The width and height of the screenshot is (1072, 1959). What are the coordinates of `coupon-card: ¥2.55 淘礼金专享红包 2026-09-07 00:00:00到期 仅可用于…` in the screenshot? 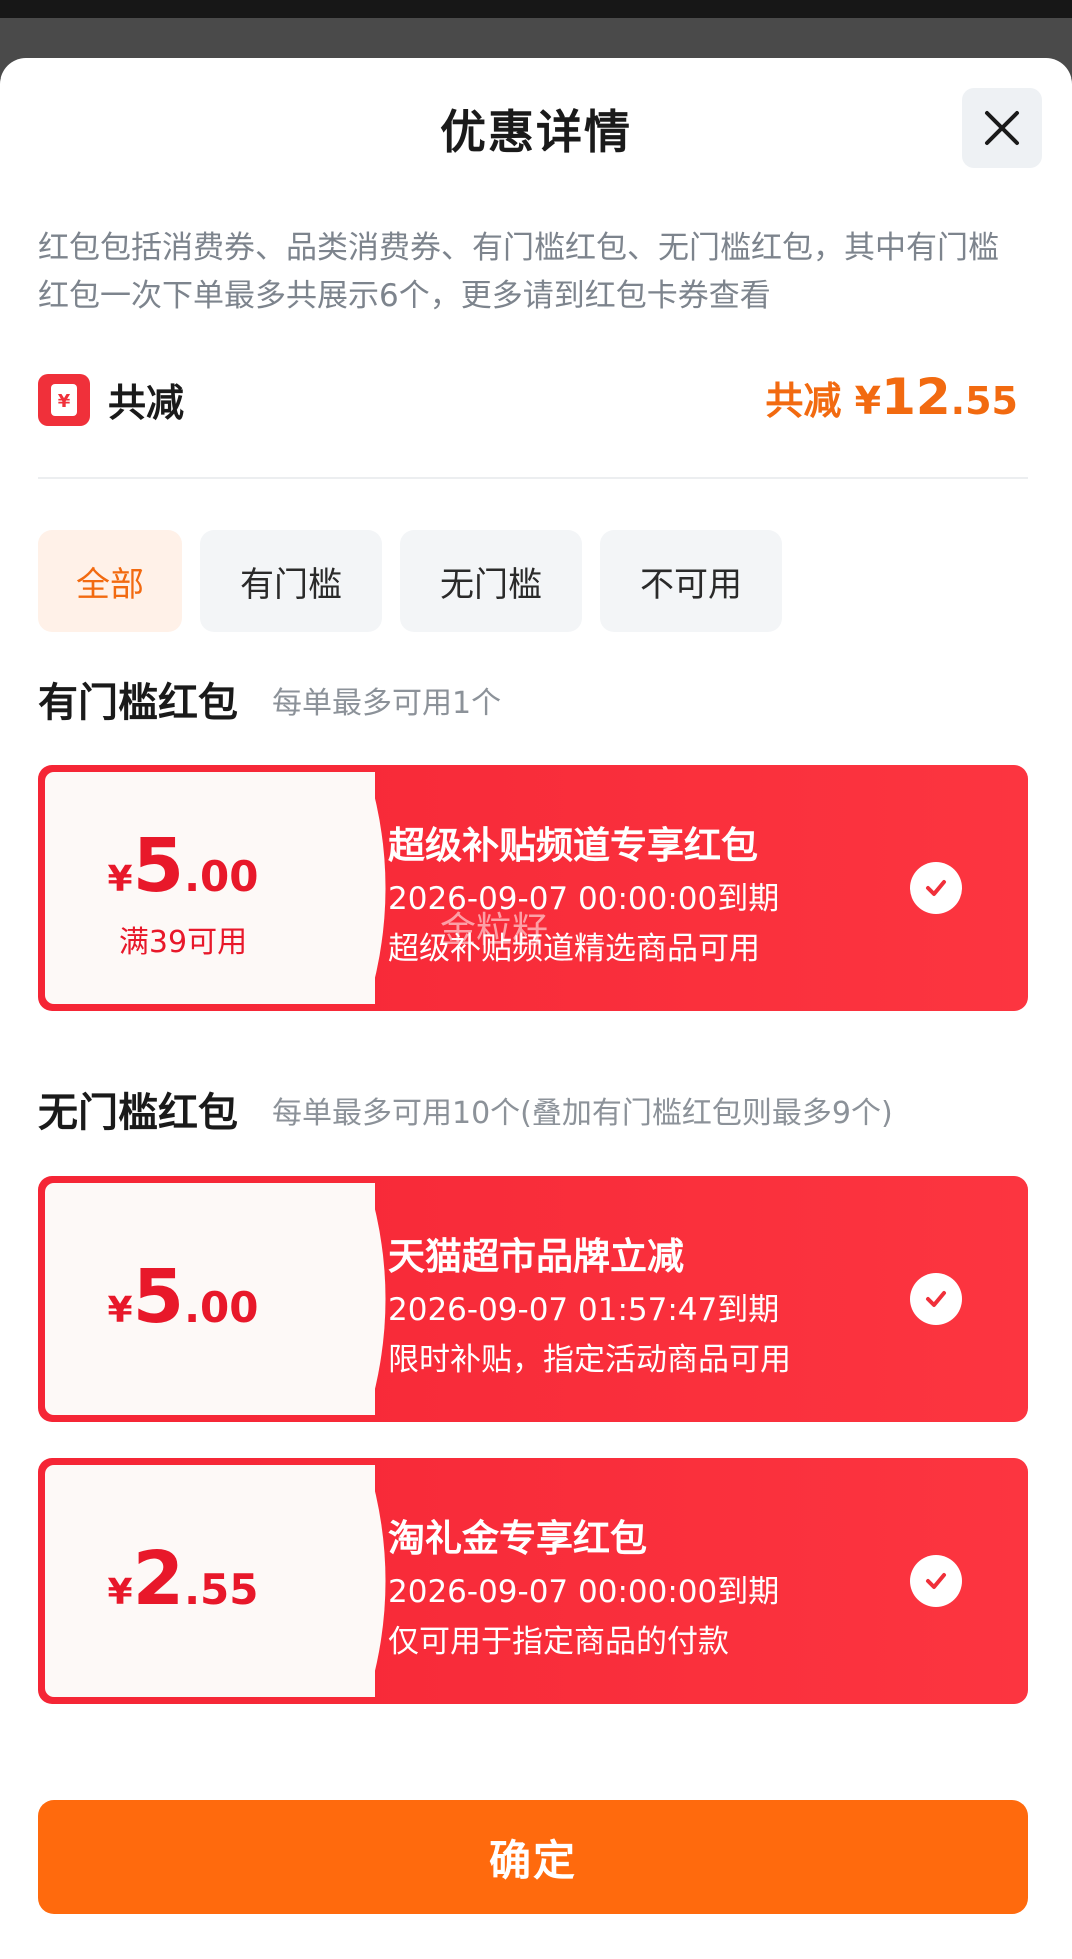 It's located at (533, 1581).